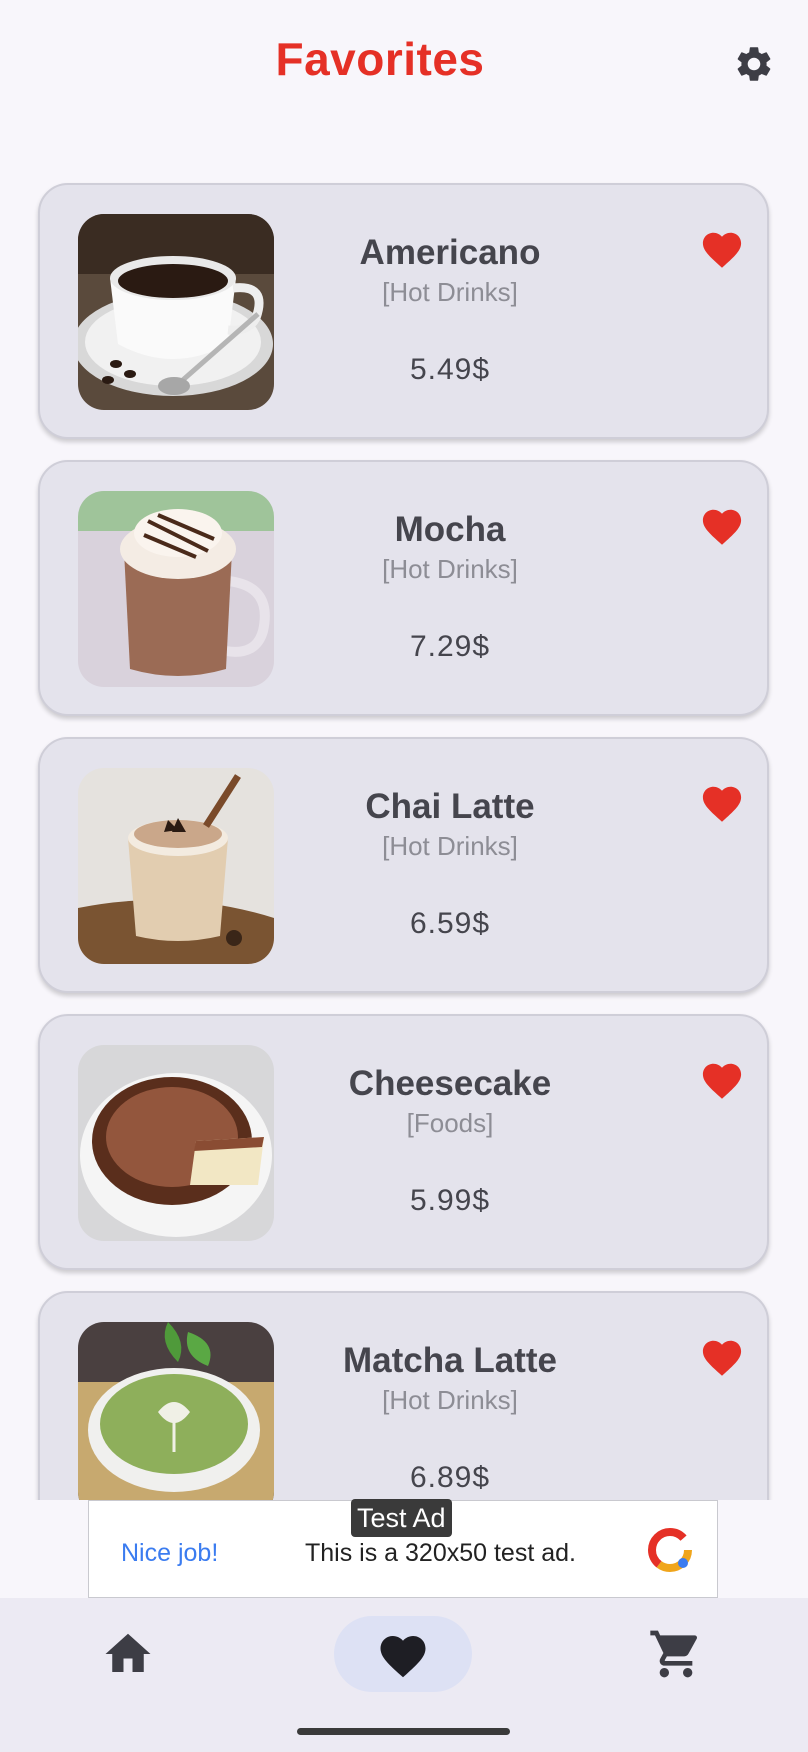 This screenshot has height=1752, width=808. Describe the element at coordinates (450, 1083) in the screenshot. I see `product-name: Cheesecake` at that location.